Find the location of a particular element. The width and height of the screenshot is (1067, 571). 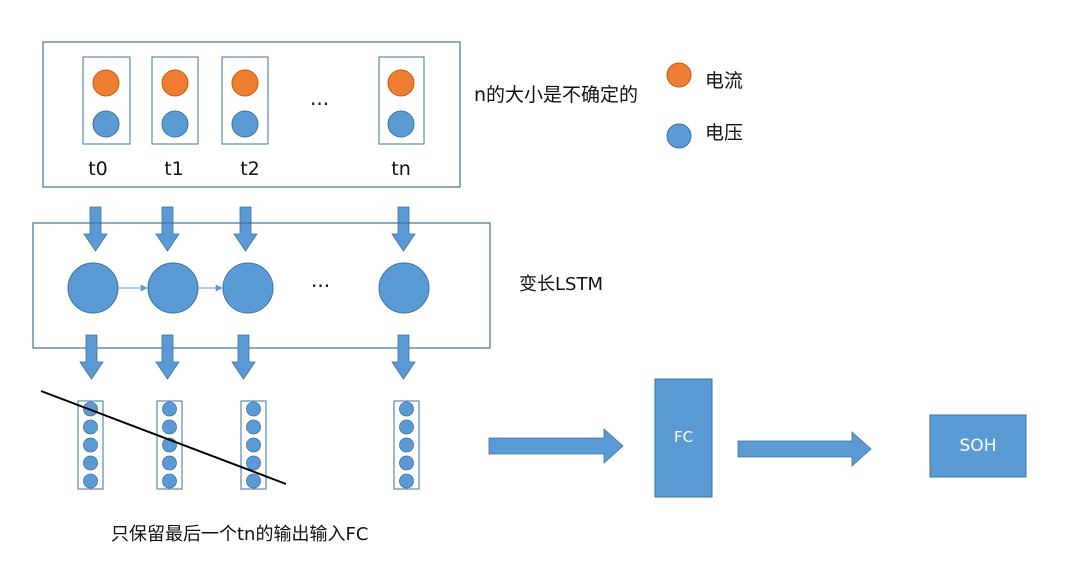

lstm-cell-t1 is located at coordinates (173, 288).